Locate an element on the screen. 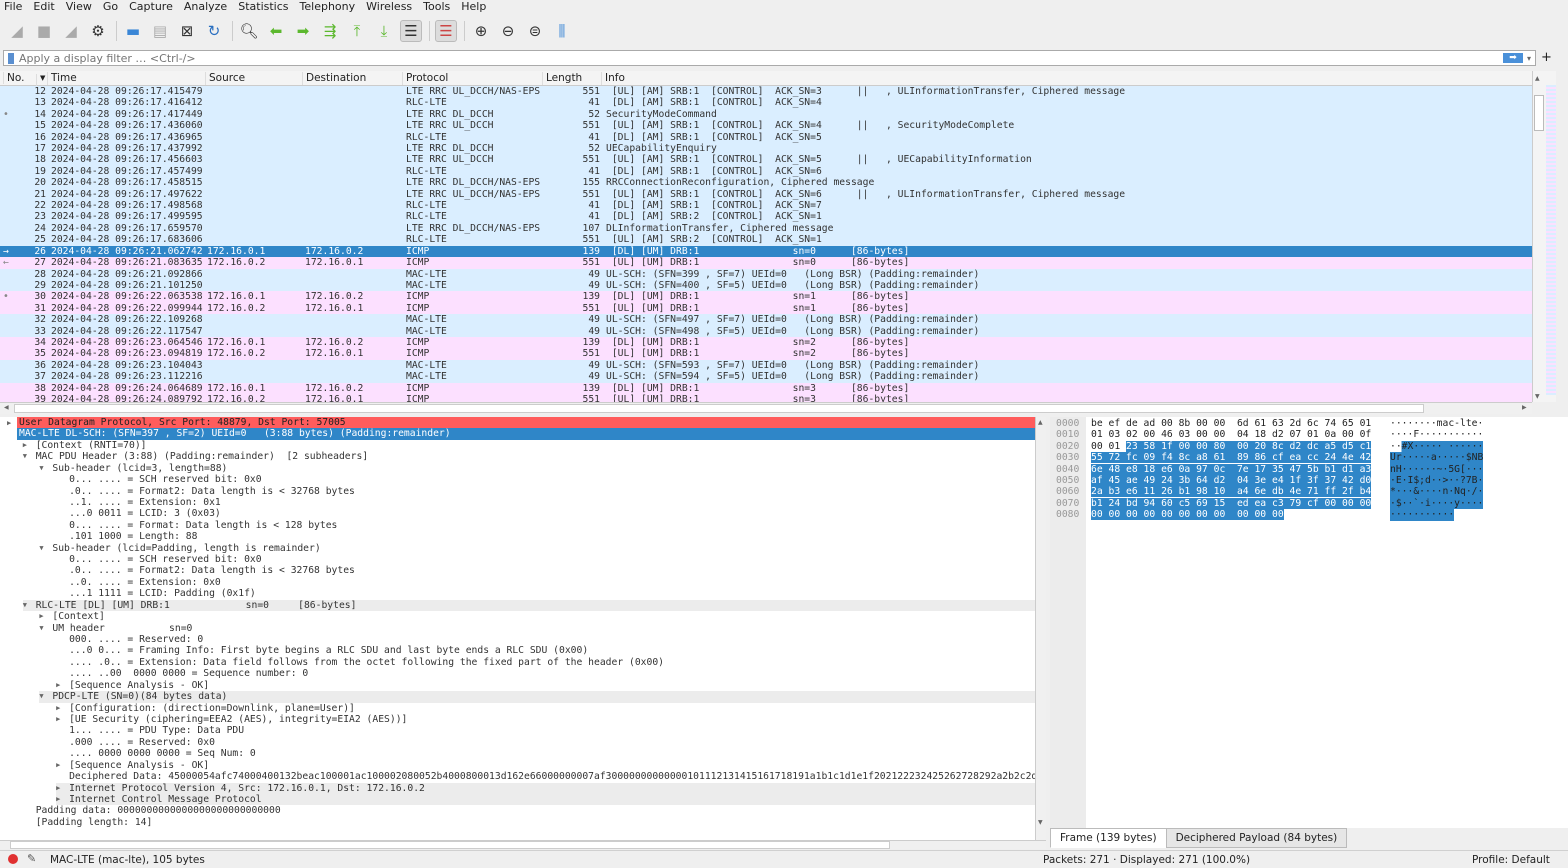 This screenshot has width=1568, height=868. menu-view: View is located at coordinates (79, 7).